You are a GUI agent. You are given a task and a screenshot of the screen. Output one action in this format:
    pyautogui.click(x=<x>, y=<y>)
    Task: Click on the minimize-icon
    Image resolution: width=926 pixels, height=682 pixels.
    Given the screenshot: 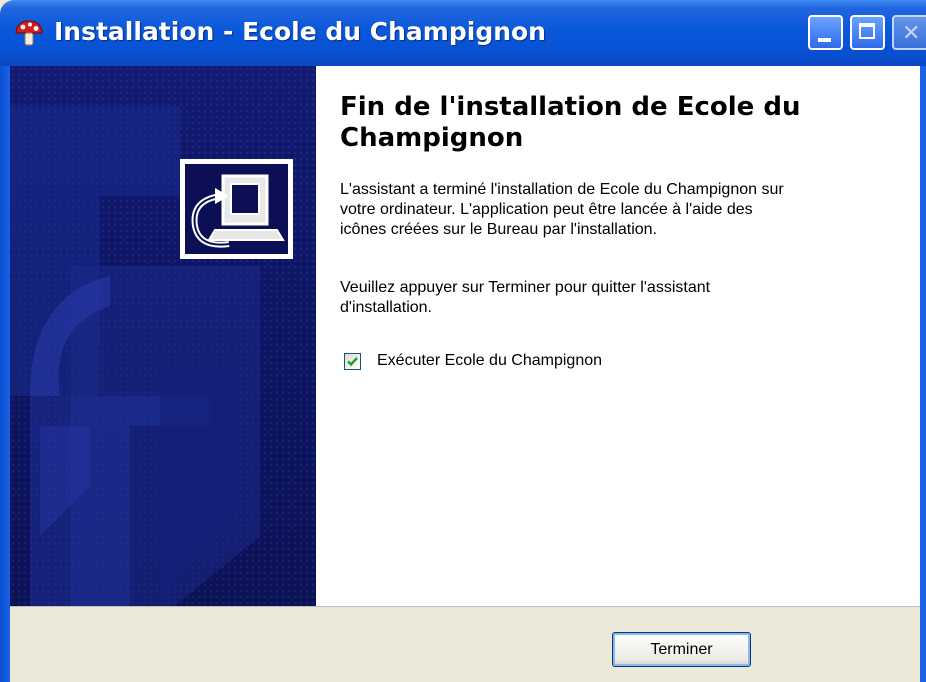 What is the action you would take?
    pyautogui.click(x=824, y=40)
    